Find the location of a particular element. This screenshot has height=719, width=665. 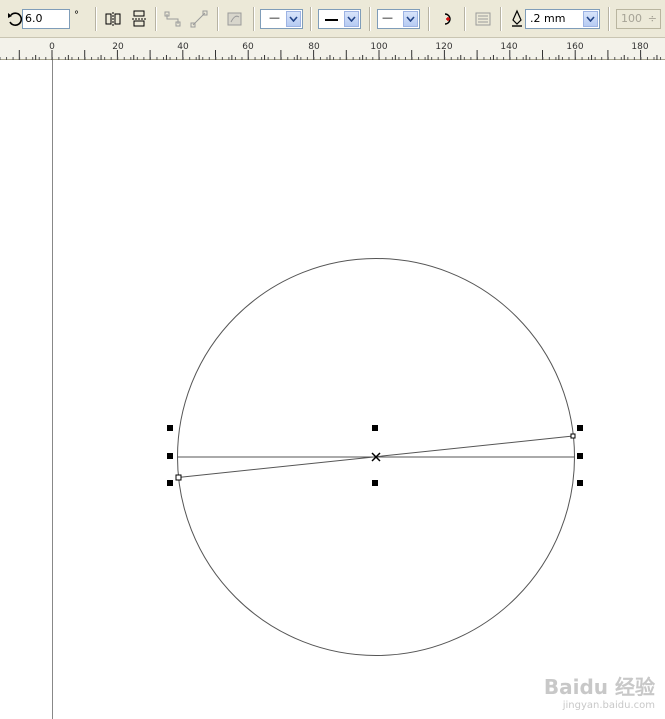

ruler-label: 0 is located at coordinates (52, 47).